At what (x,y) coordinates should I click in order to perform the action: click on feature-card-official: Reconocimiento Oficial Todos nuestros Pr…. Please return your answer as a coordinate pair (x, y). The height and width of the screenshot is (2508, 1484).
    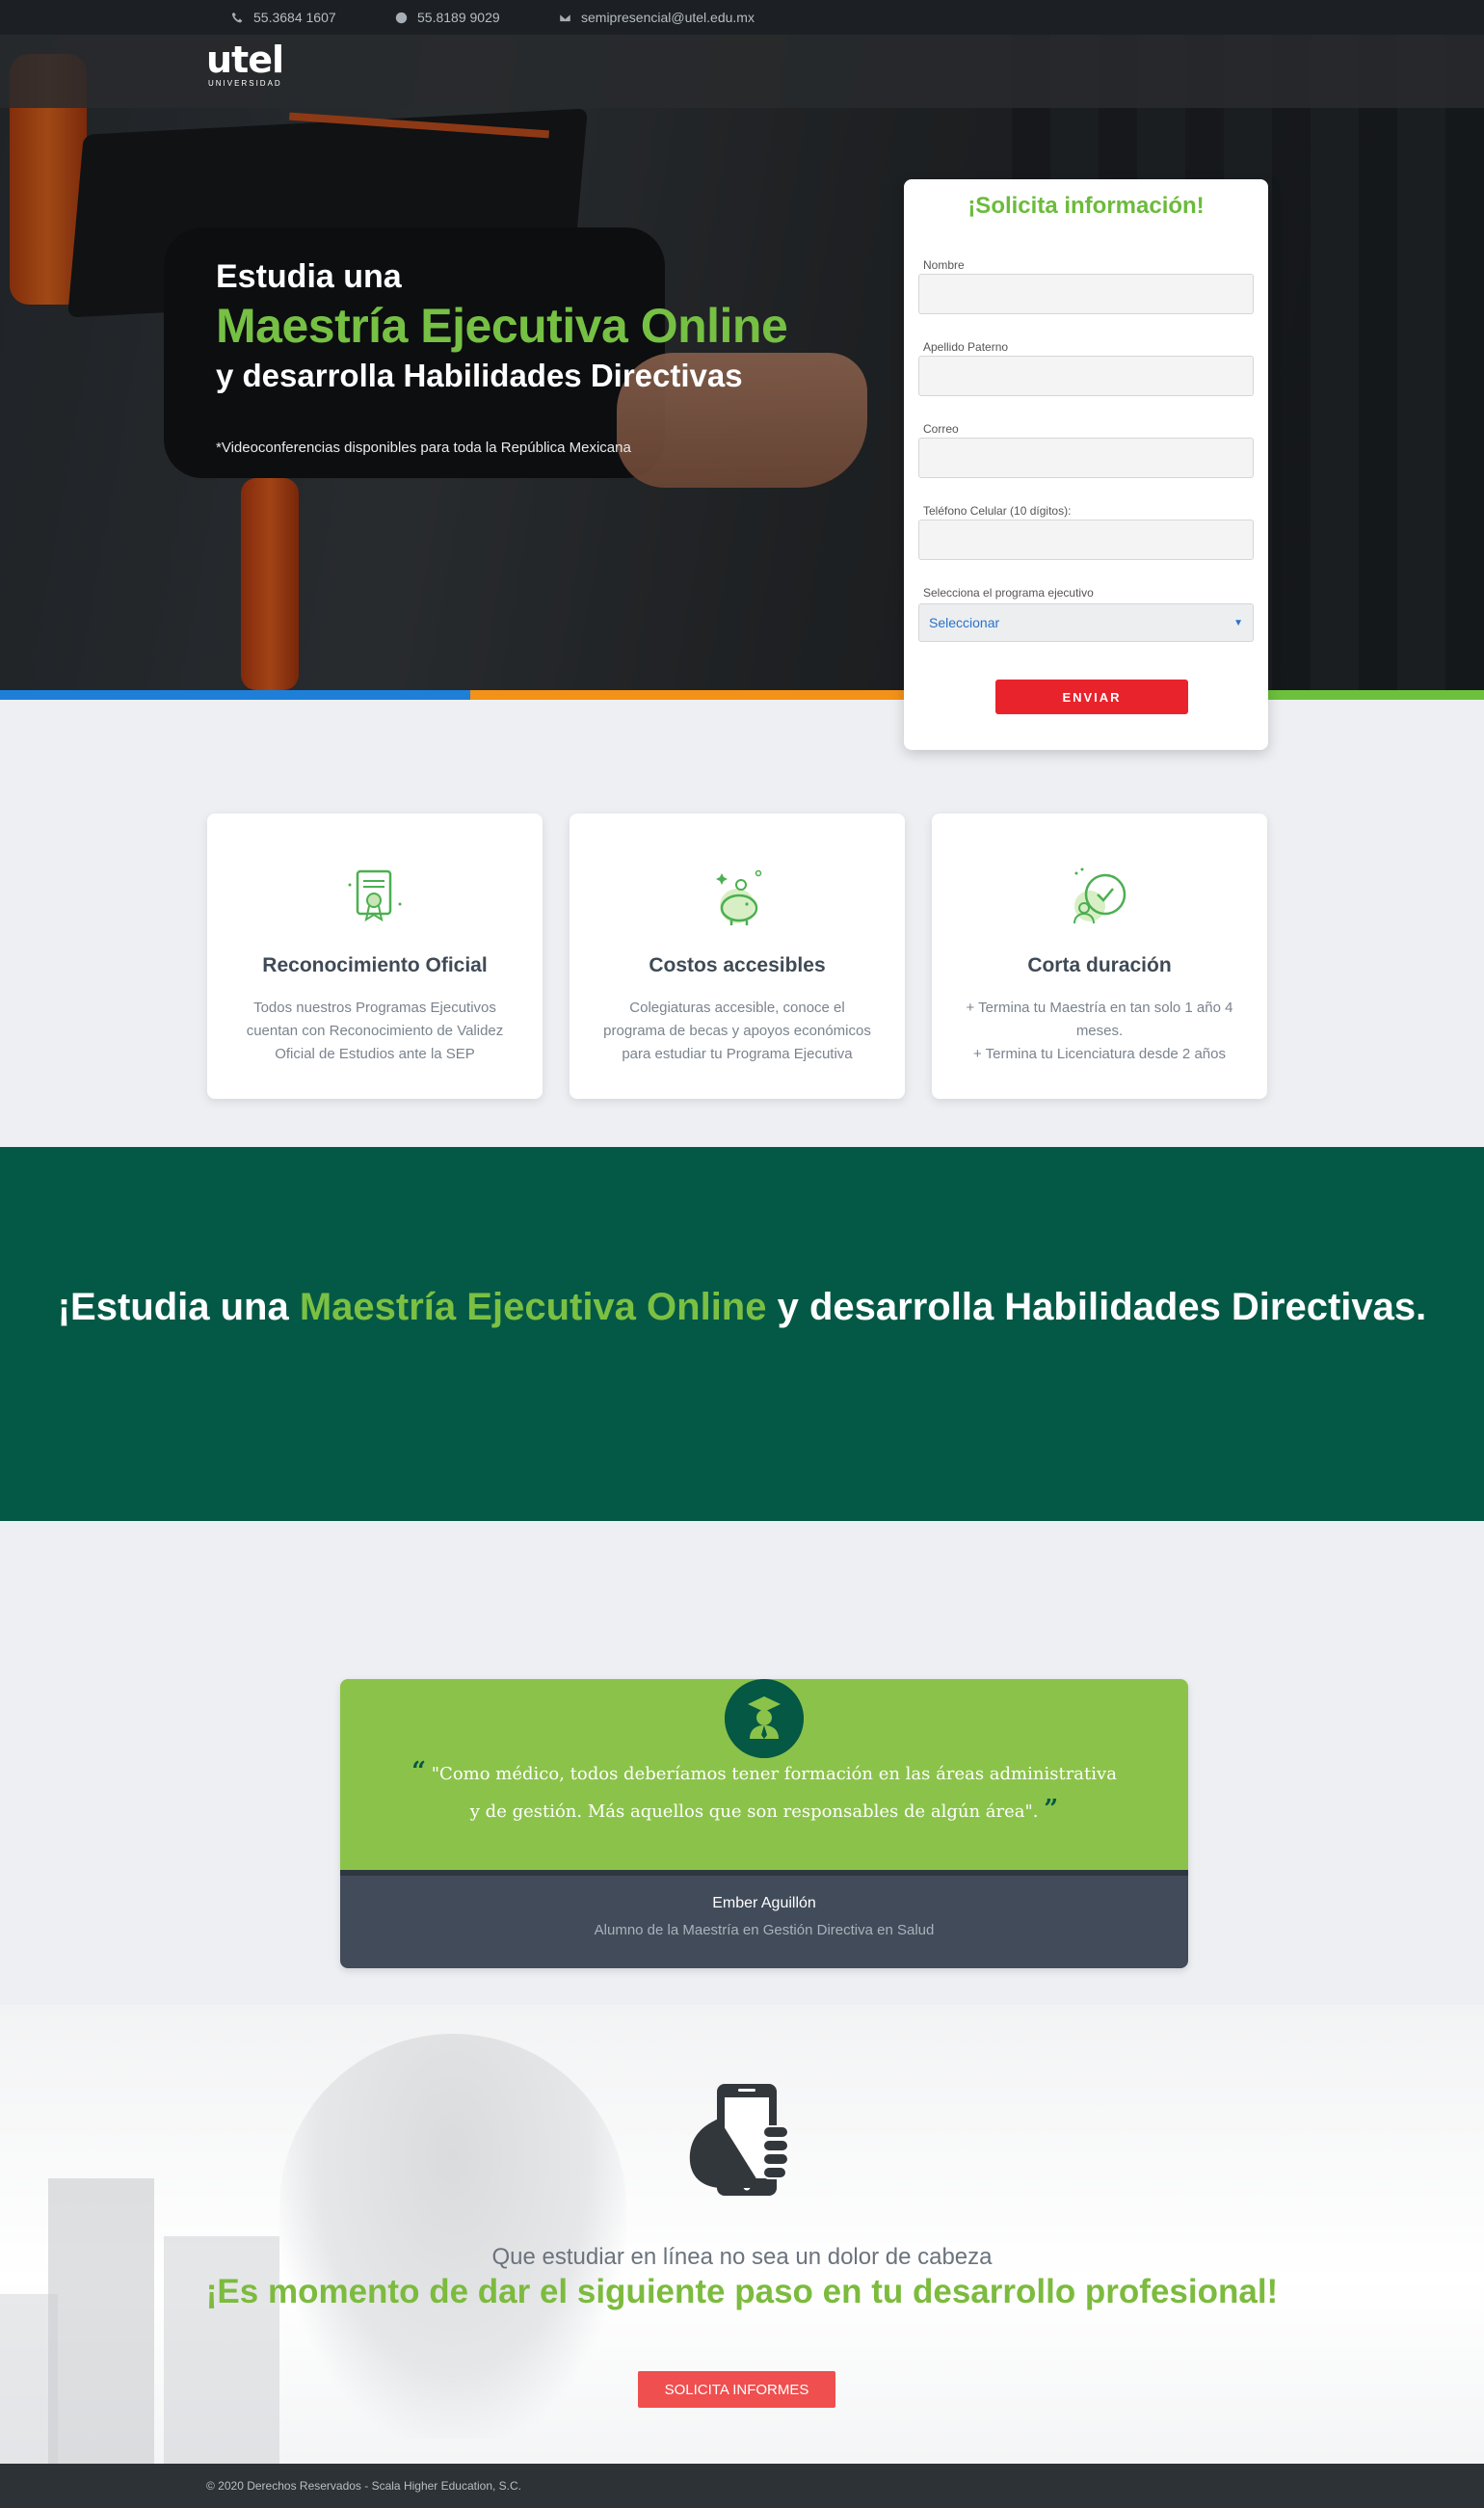
    Looking at the image, I should click on (375, 956).